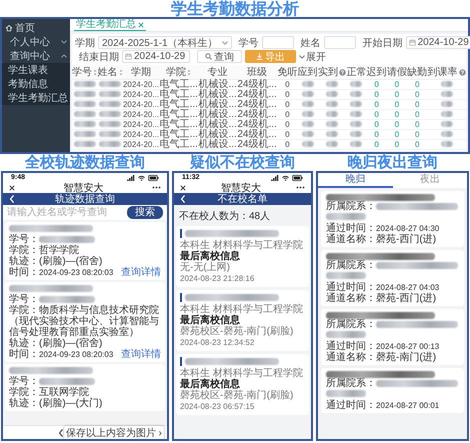 This screenshot has height=443, width=470. Describe the element at coordinates (242, 373) in the screenshot. I see `student-program: 本科生 材料科学与工程学院` at that location.